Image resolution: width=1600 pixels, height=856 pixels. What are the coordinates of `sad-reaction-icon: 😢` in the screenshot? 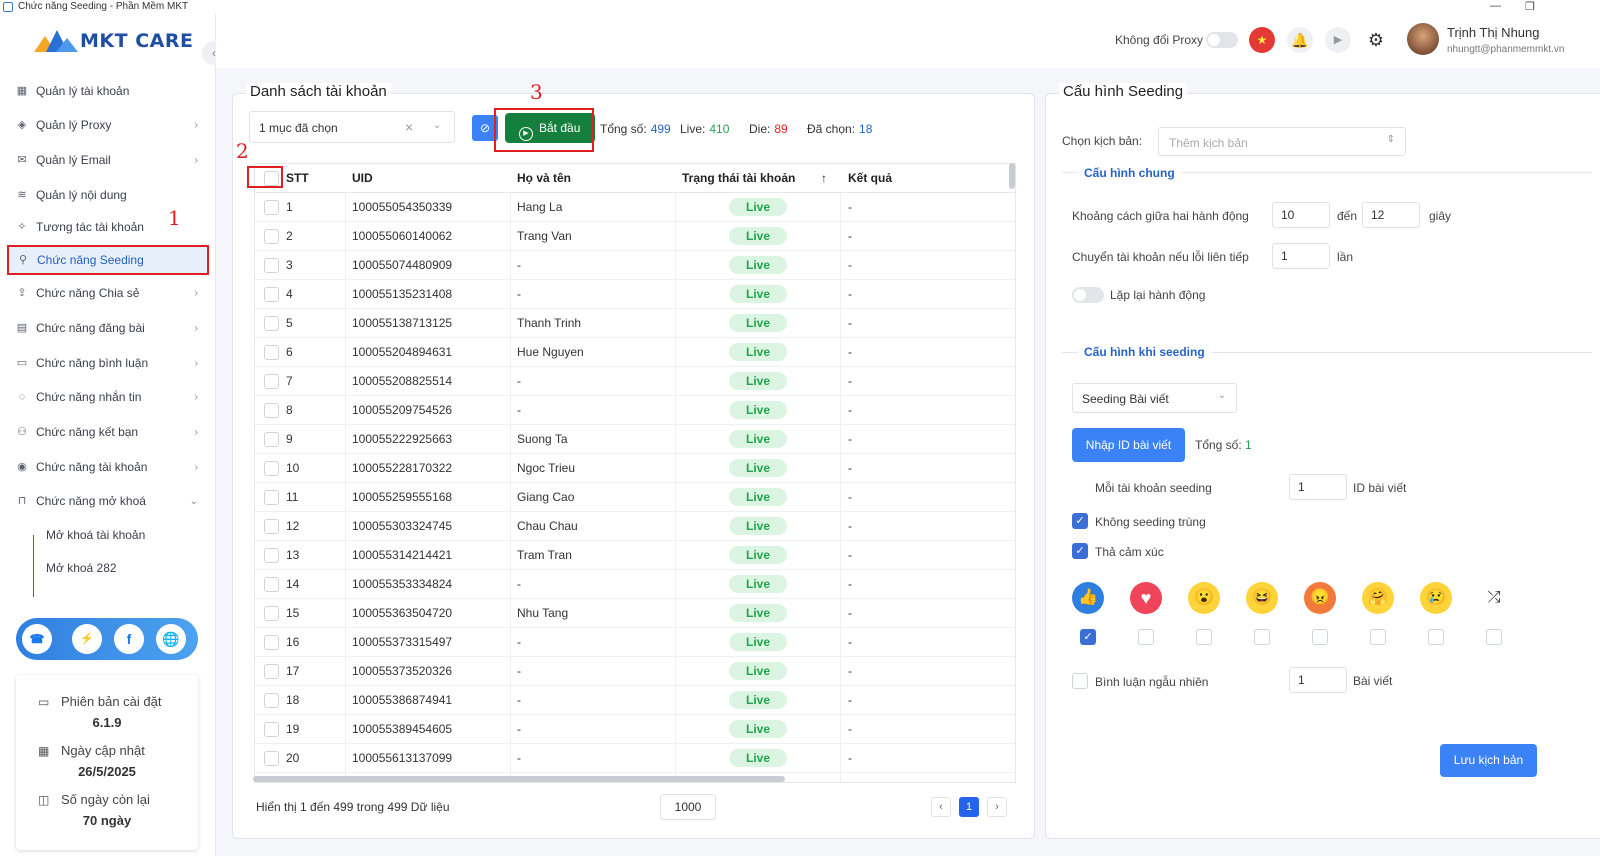 It's located at (1436, 598).